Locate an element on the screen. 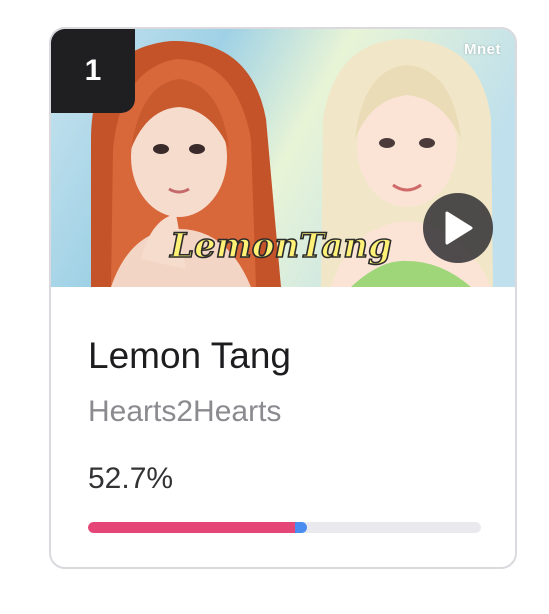  artist-name: Hearts2Hearts is located at coordinates (184, 412).